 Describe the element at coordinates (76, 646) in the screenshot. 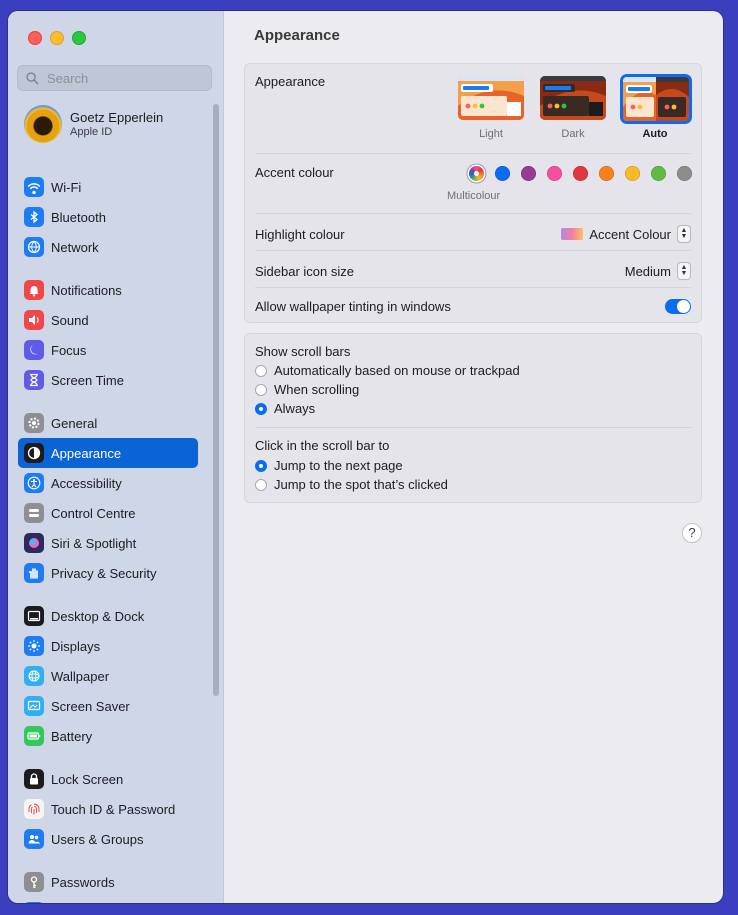

I see `sidebar-item-label: Displays` at that location.